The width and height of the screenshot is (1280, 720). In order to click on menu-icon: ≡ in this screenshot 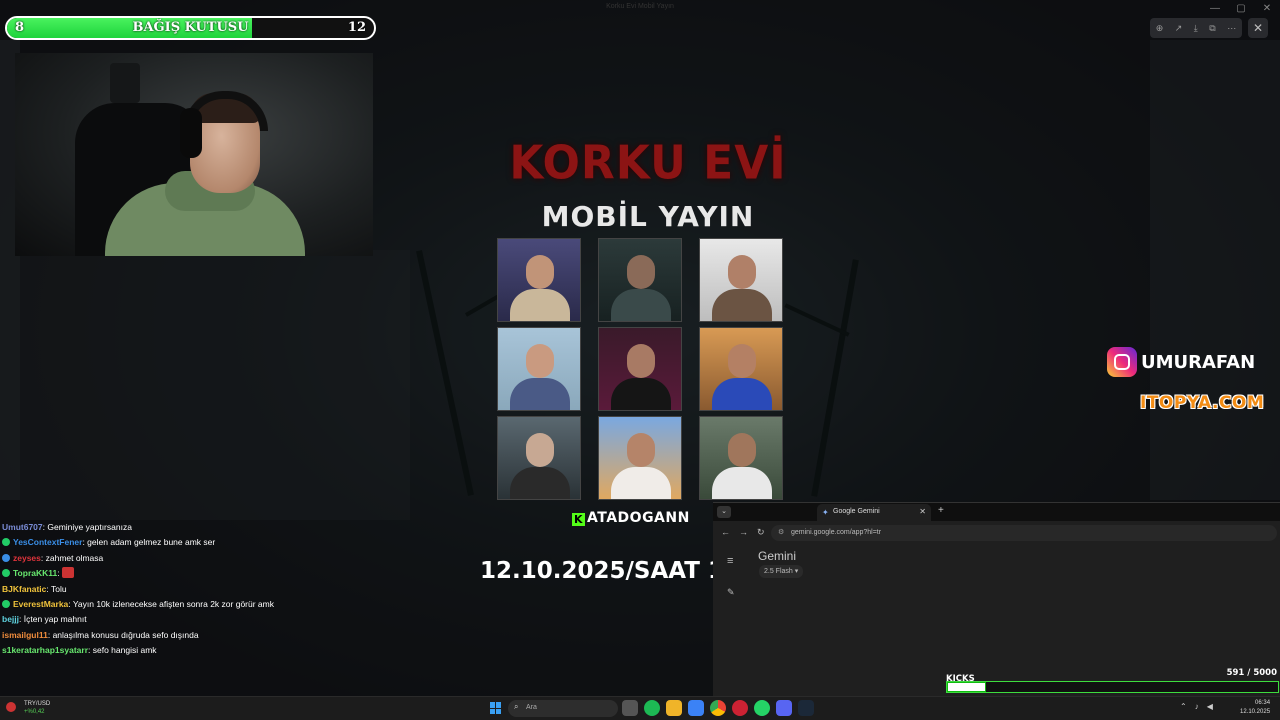, I will do `click(730, 561)`.